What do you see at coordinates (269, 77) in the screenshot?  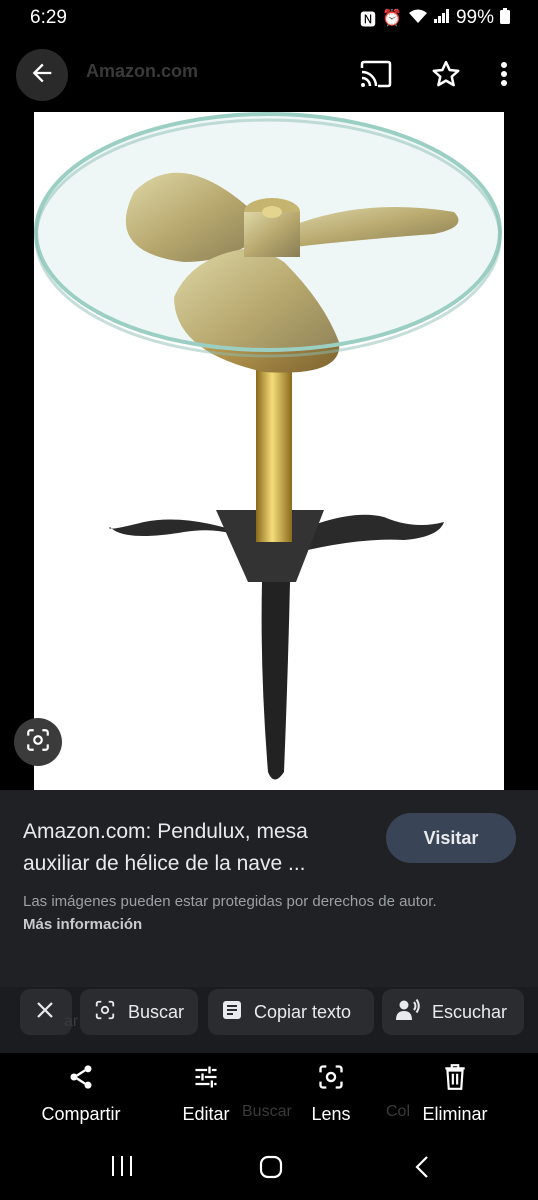 I see `top-bar: Amazon.com` at bounding box center [269, 77].